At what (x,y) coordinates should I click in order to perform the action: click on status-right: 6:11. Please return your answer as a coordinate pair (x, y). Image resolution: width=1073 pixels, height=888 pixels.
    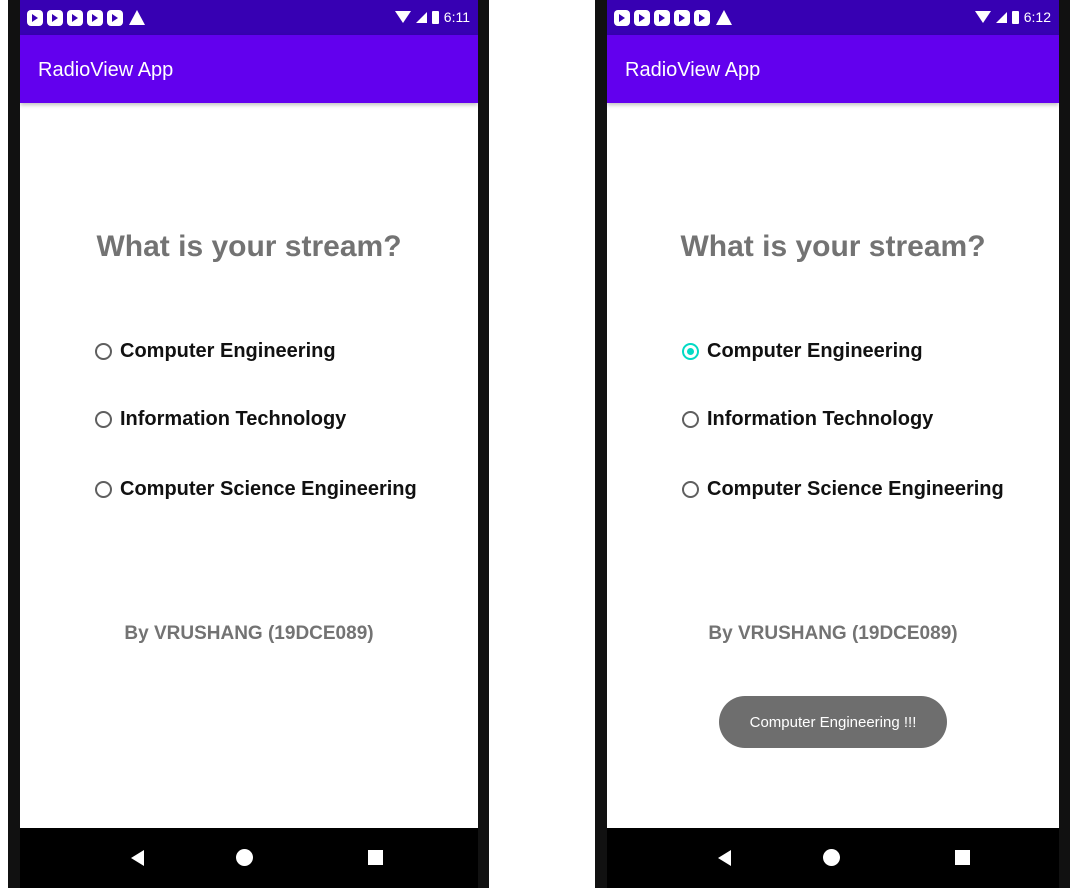
    Looking at the image, I should click on (432, 17).